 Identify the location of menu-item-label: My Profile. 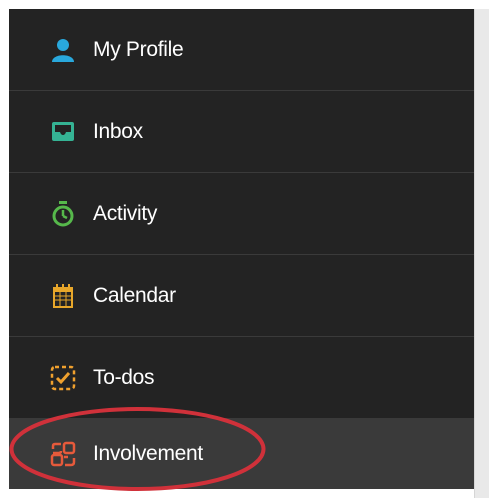
(138, 49).